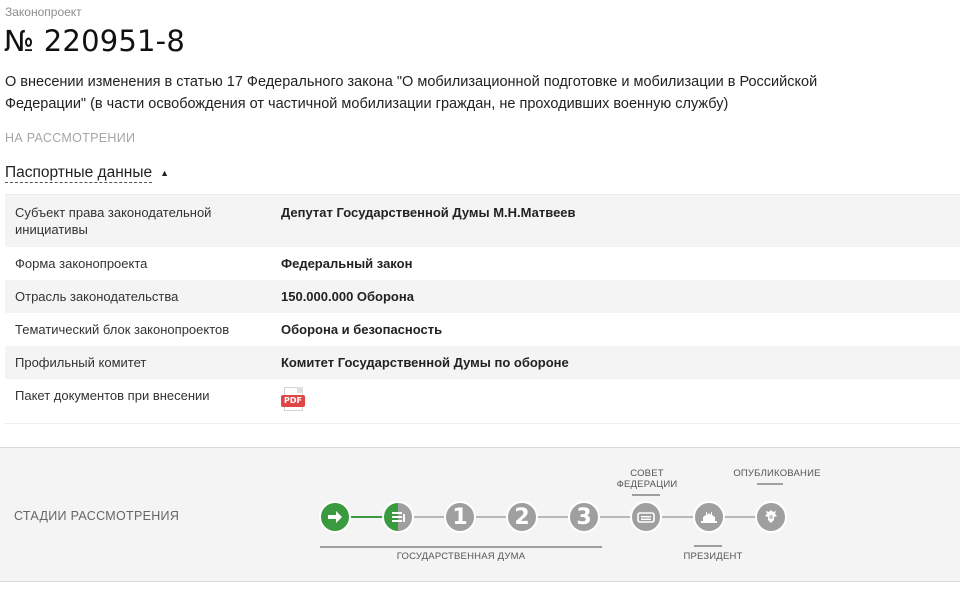 This screenshot has width=960, height=600. I want to click on pdf-fold, so click(300, 390).